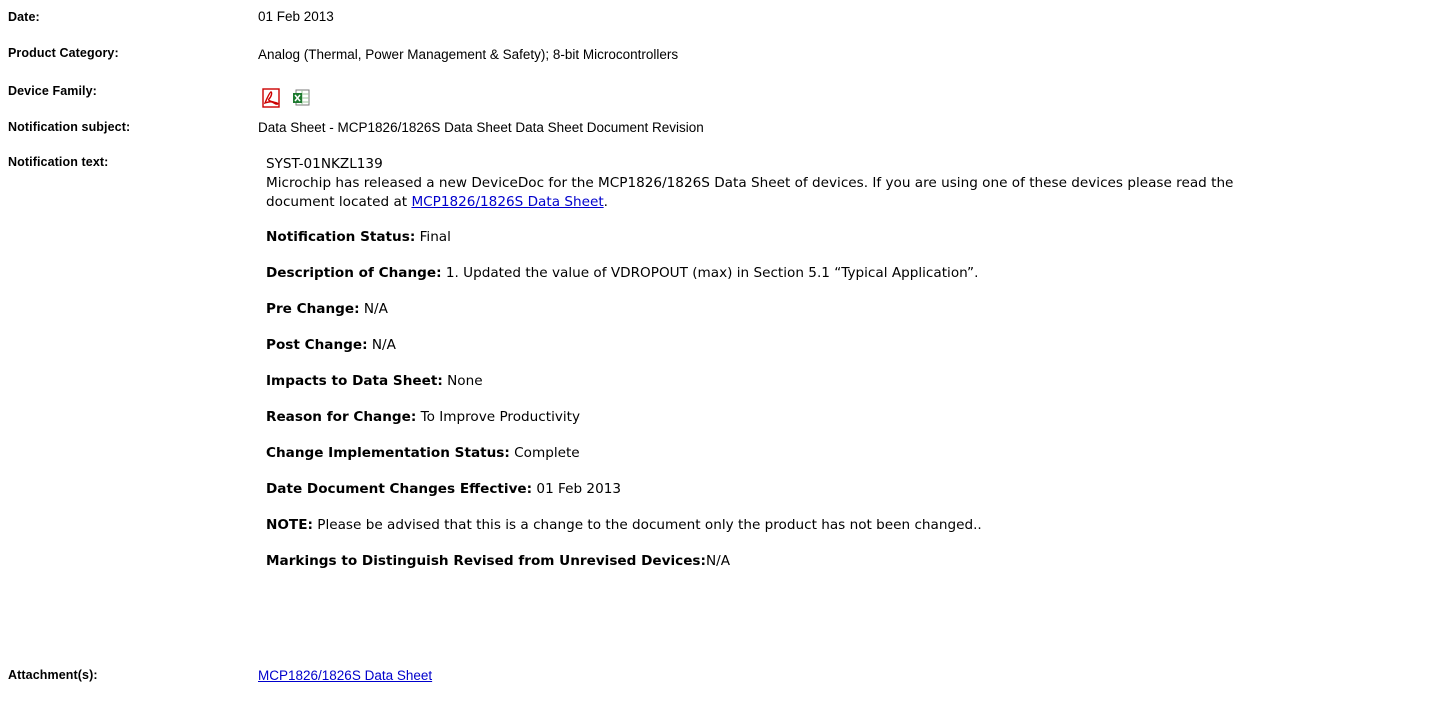  Describe the element at coordinates (58, 162) in the screenshot. I see `notification-text-label: Notification text:` at that location.